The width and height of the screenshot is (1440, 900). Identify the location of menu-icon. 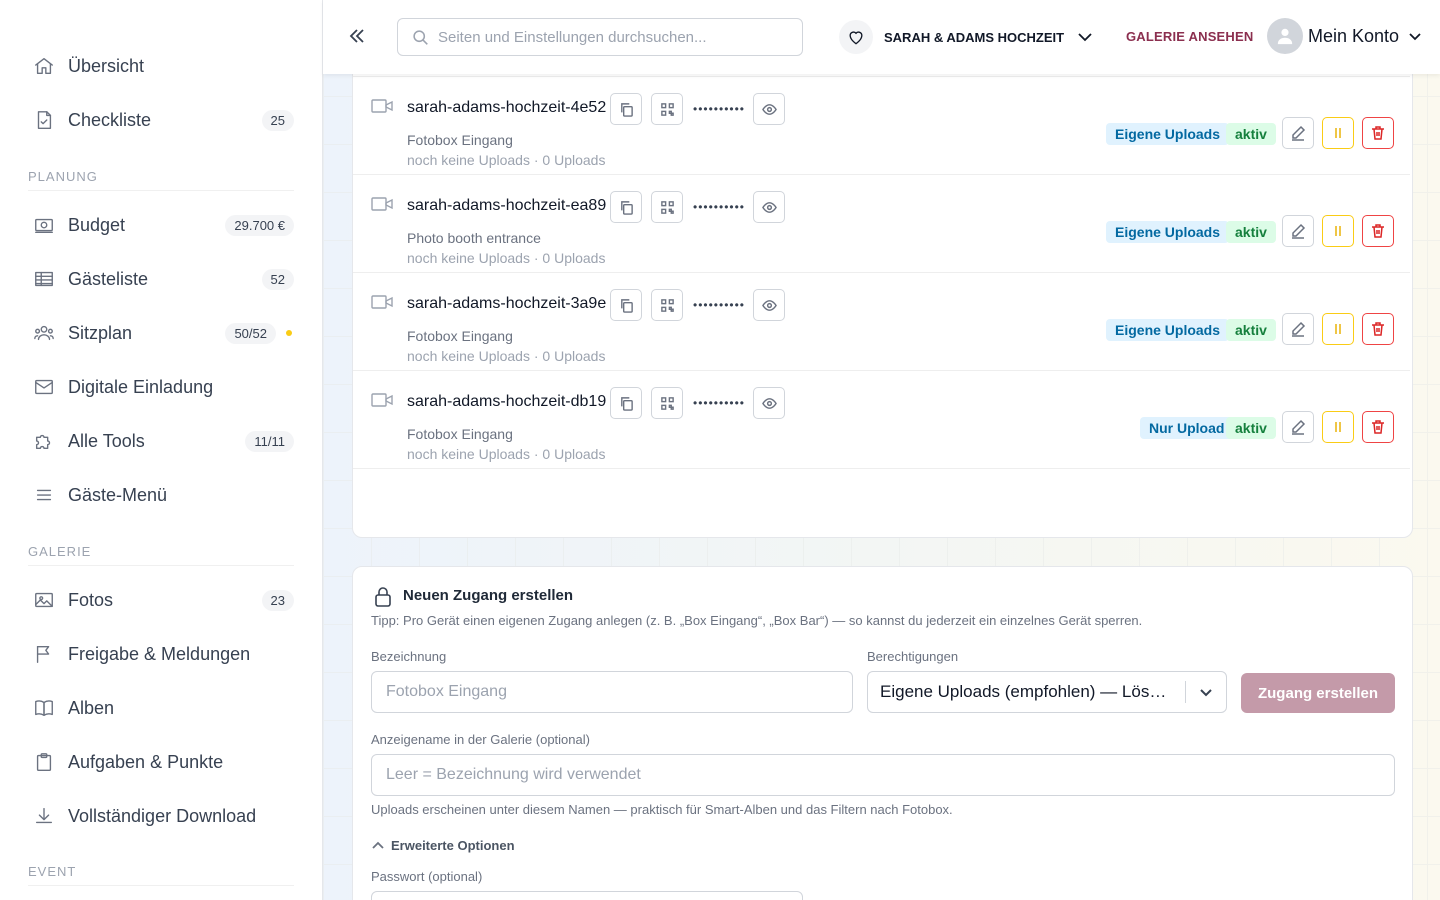
(44, 495).